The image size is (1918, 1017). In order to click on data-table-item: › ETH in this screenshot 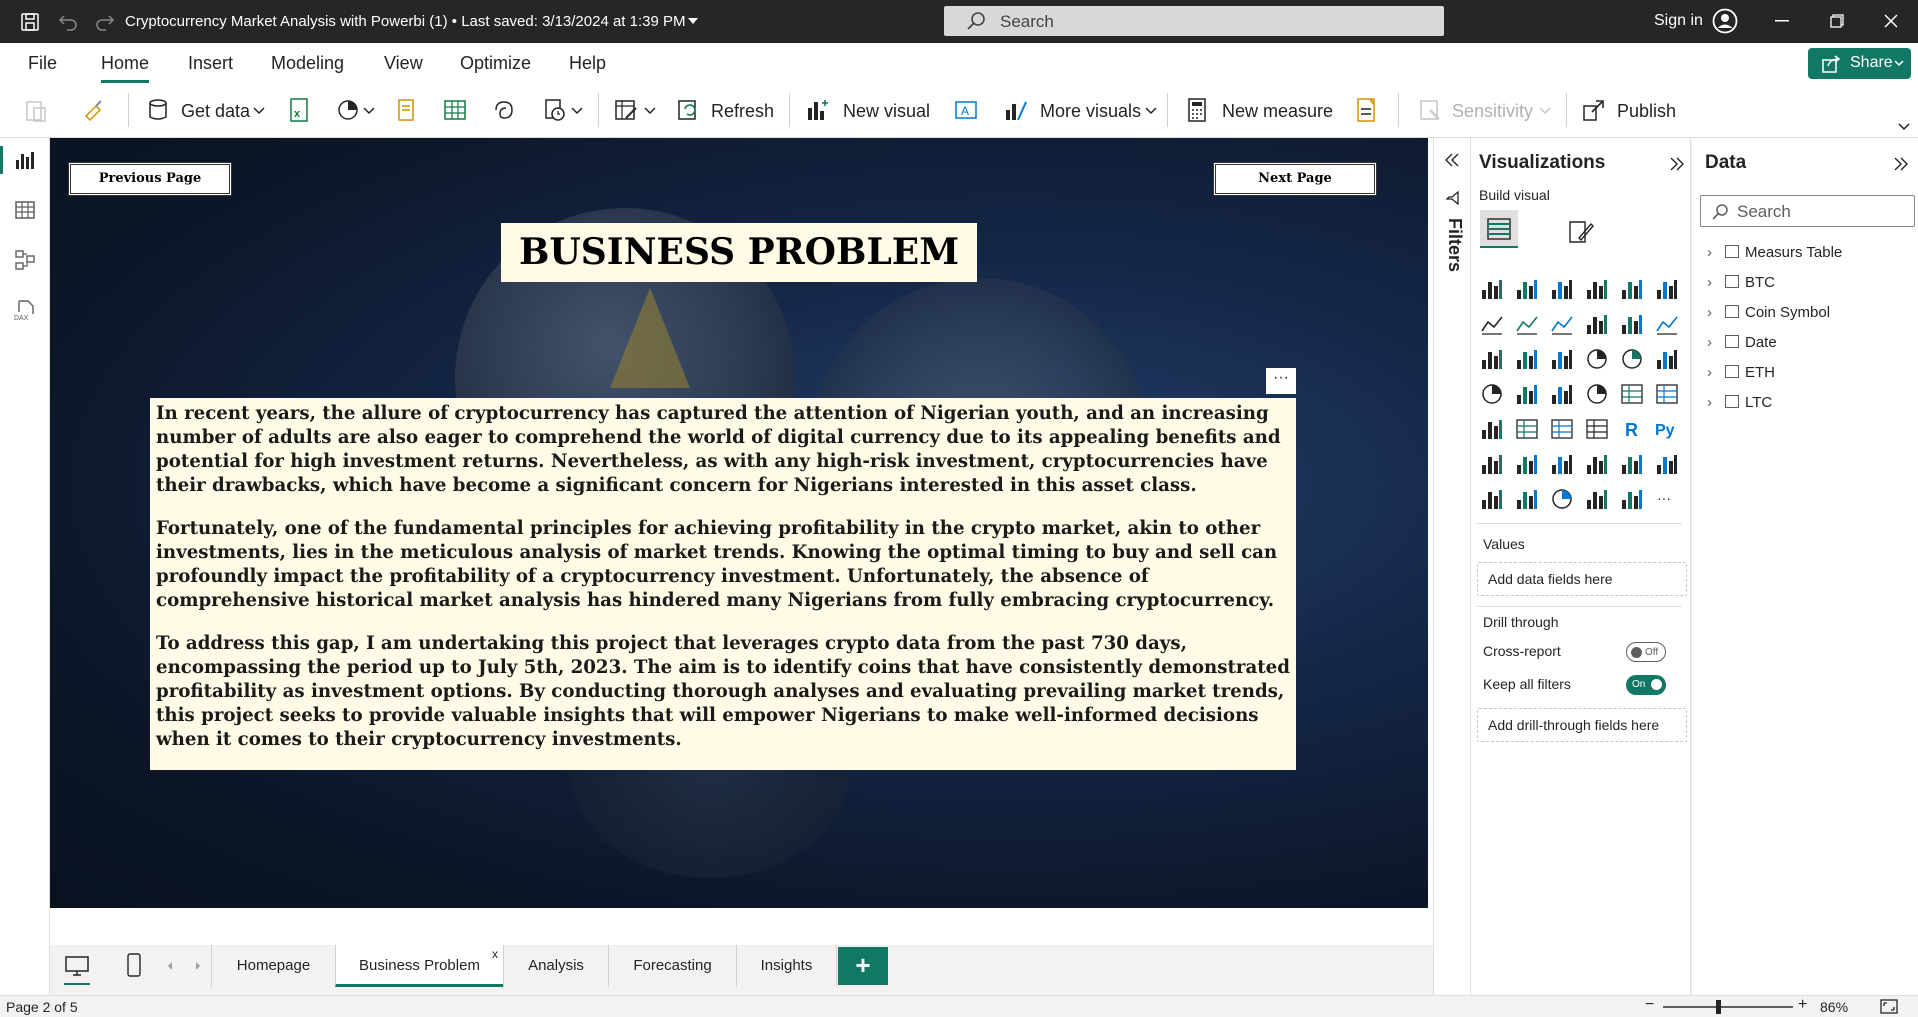, I will do `click(1741, 372)`.